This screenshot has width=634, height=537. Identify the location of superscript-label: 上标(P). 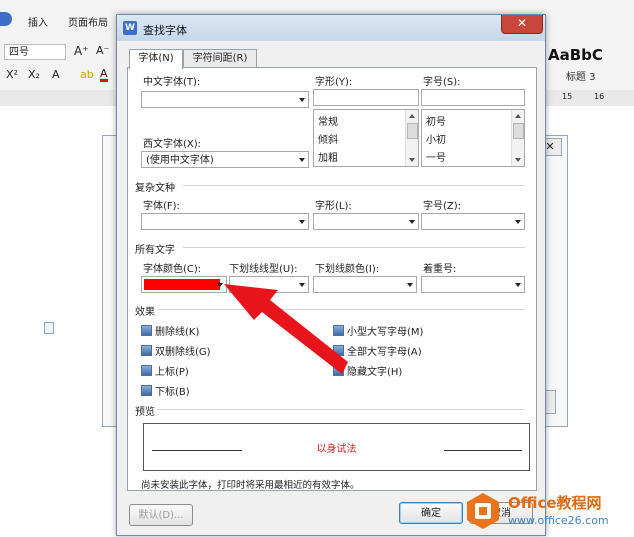
(172, 372).